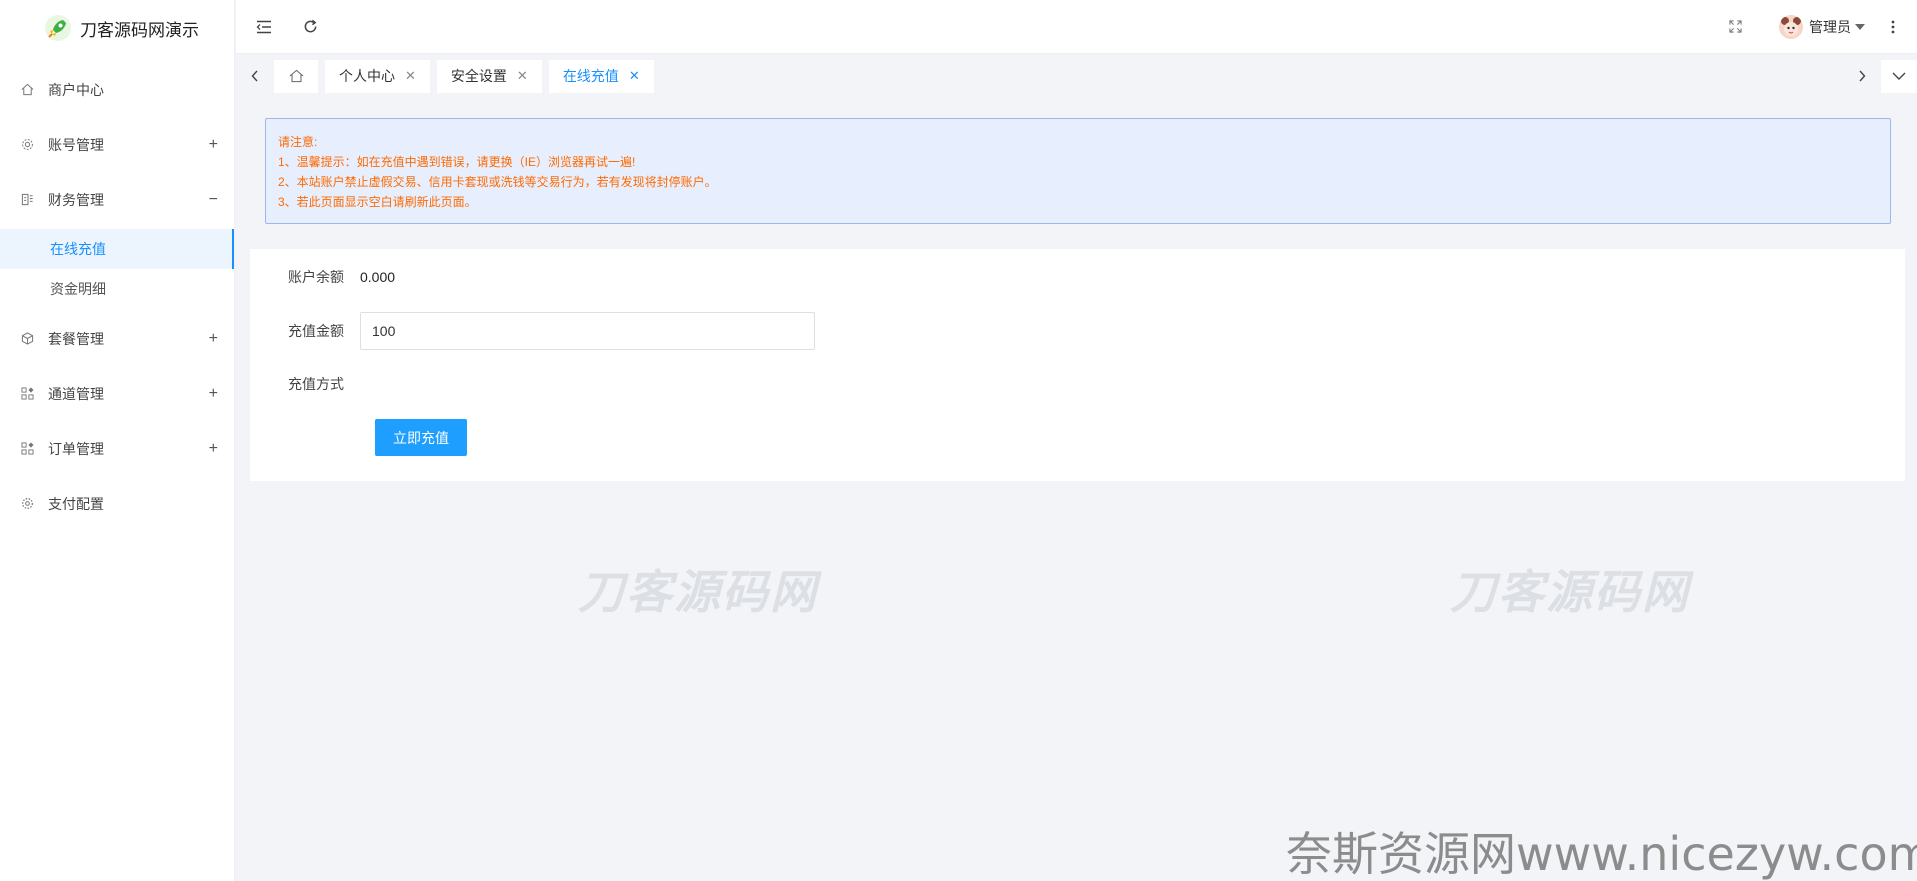 This screenshot has width=1917, height=881. Describe the element at coordinates (1893, 27) in the screenshot. I see `more-vertical-icon` at that location.